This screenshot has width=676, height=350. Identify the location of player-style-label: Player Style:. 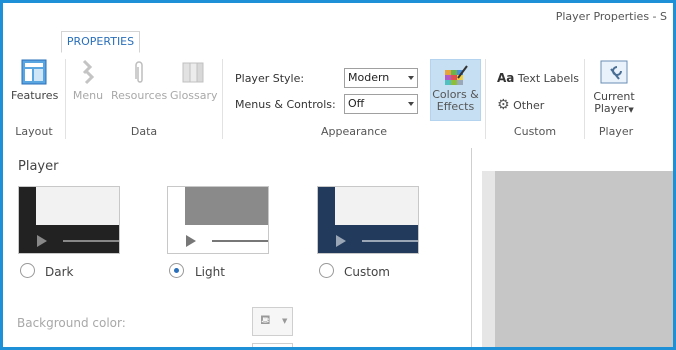
(270, 78).